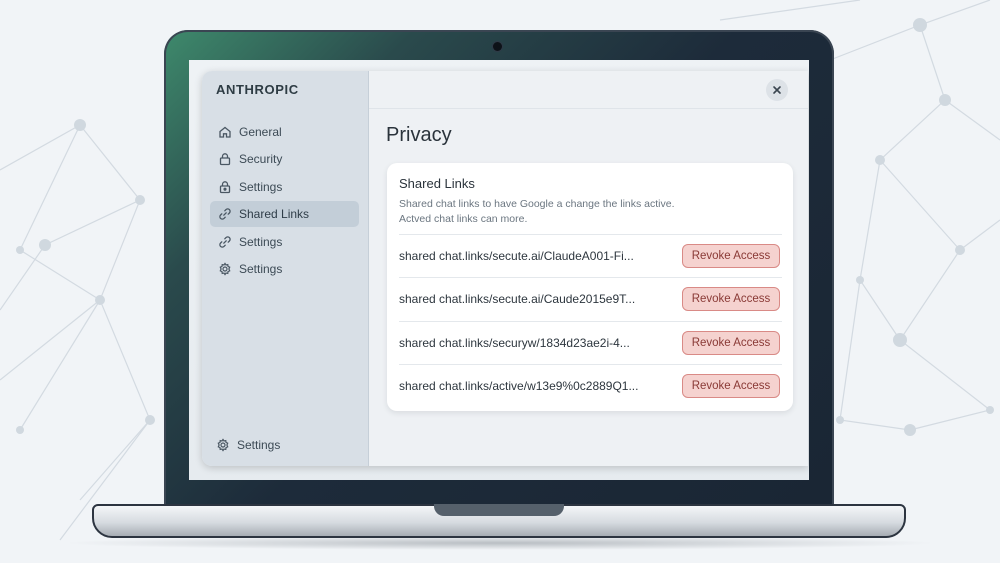 The width and height of the screenshot is (1000, 563). Describe the element at coordinates (500, 543) in the screenshot. I see `laptop-shadow` at that location.